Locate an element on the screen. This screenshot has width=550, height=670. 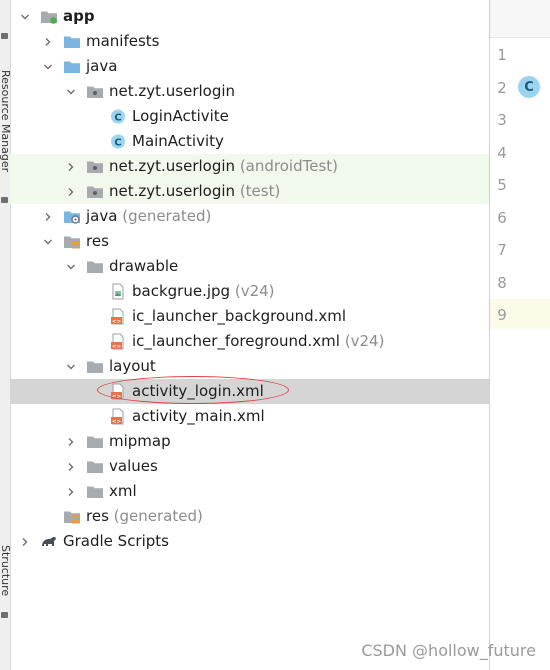
tree-item-pkg-main: net.zyt.userlogin is located at coordinates (249, 91).